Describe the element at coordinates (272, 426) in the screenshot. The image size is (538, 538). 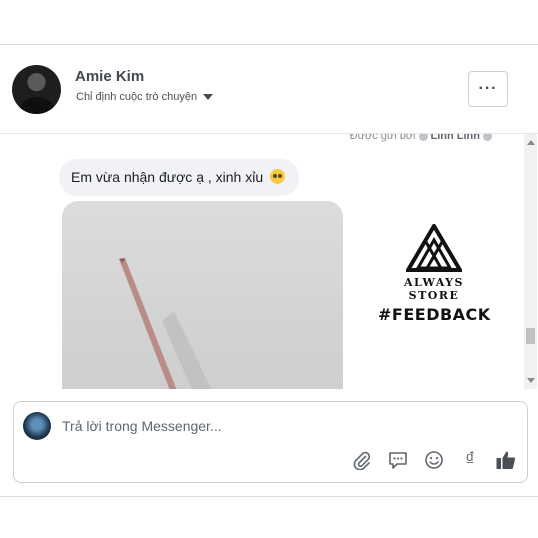
I see `reply-input` at that location.